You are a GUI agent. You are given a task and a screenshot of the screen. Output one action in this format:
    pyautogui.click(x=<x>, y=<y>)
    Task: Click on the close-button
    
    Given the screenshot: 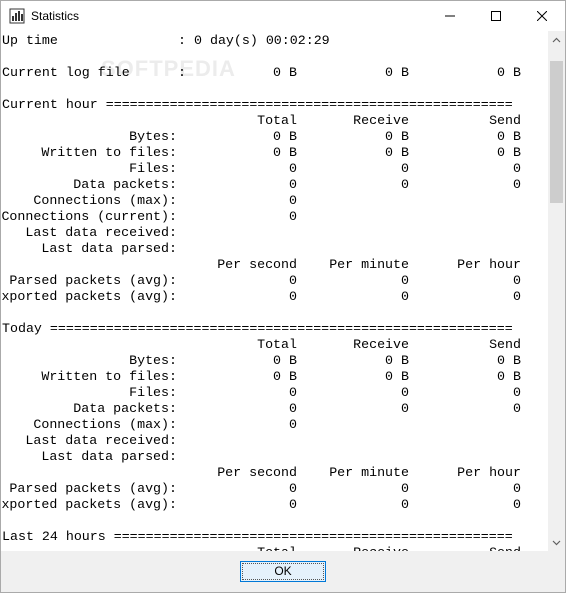 What is the action you would take?
    pyautogui.click(x=542, y=16)
    